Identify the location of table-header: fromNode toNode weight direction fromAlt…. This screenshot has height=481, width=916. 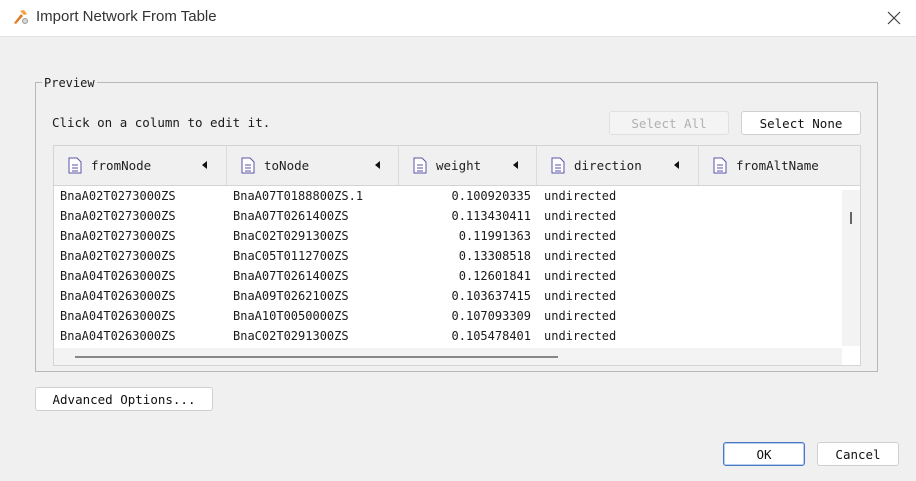
(457, 166).